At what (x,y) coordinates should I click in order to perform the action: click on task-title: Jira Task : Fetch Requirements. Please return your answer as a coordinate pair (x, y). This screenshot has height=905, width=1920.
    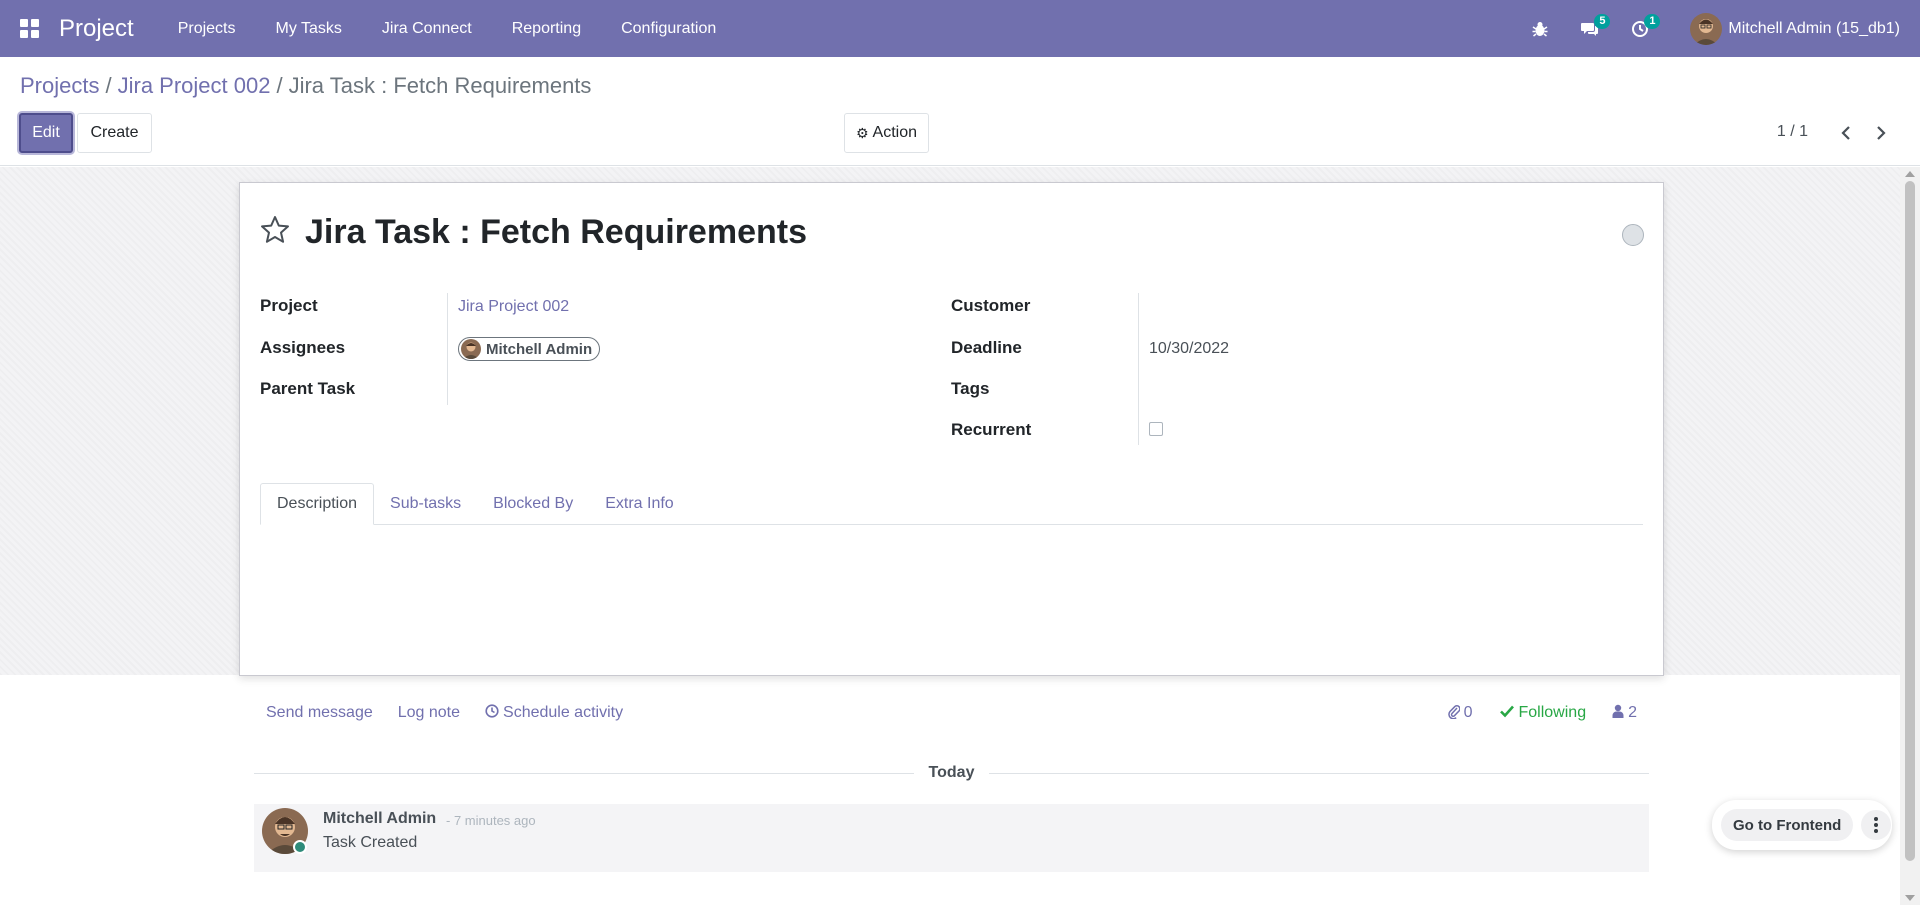
    Looking at the image, I should click on (556, 232).